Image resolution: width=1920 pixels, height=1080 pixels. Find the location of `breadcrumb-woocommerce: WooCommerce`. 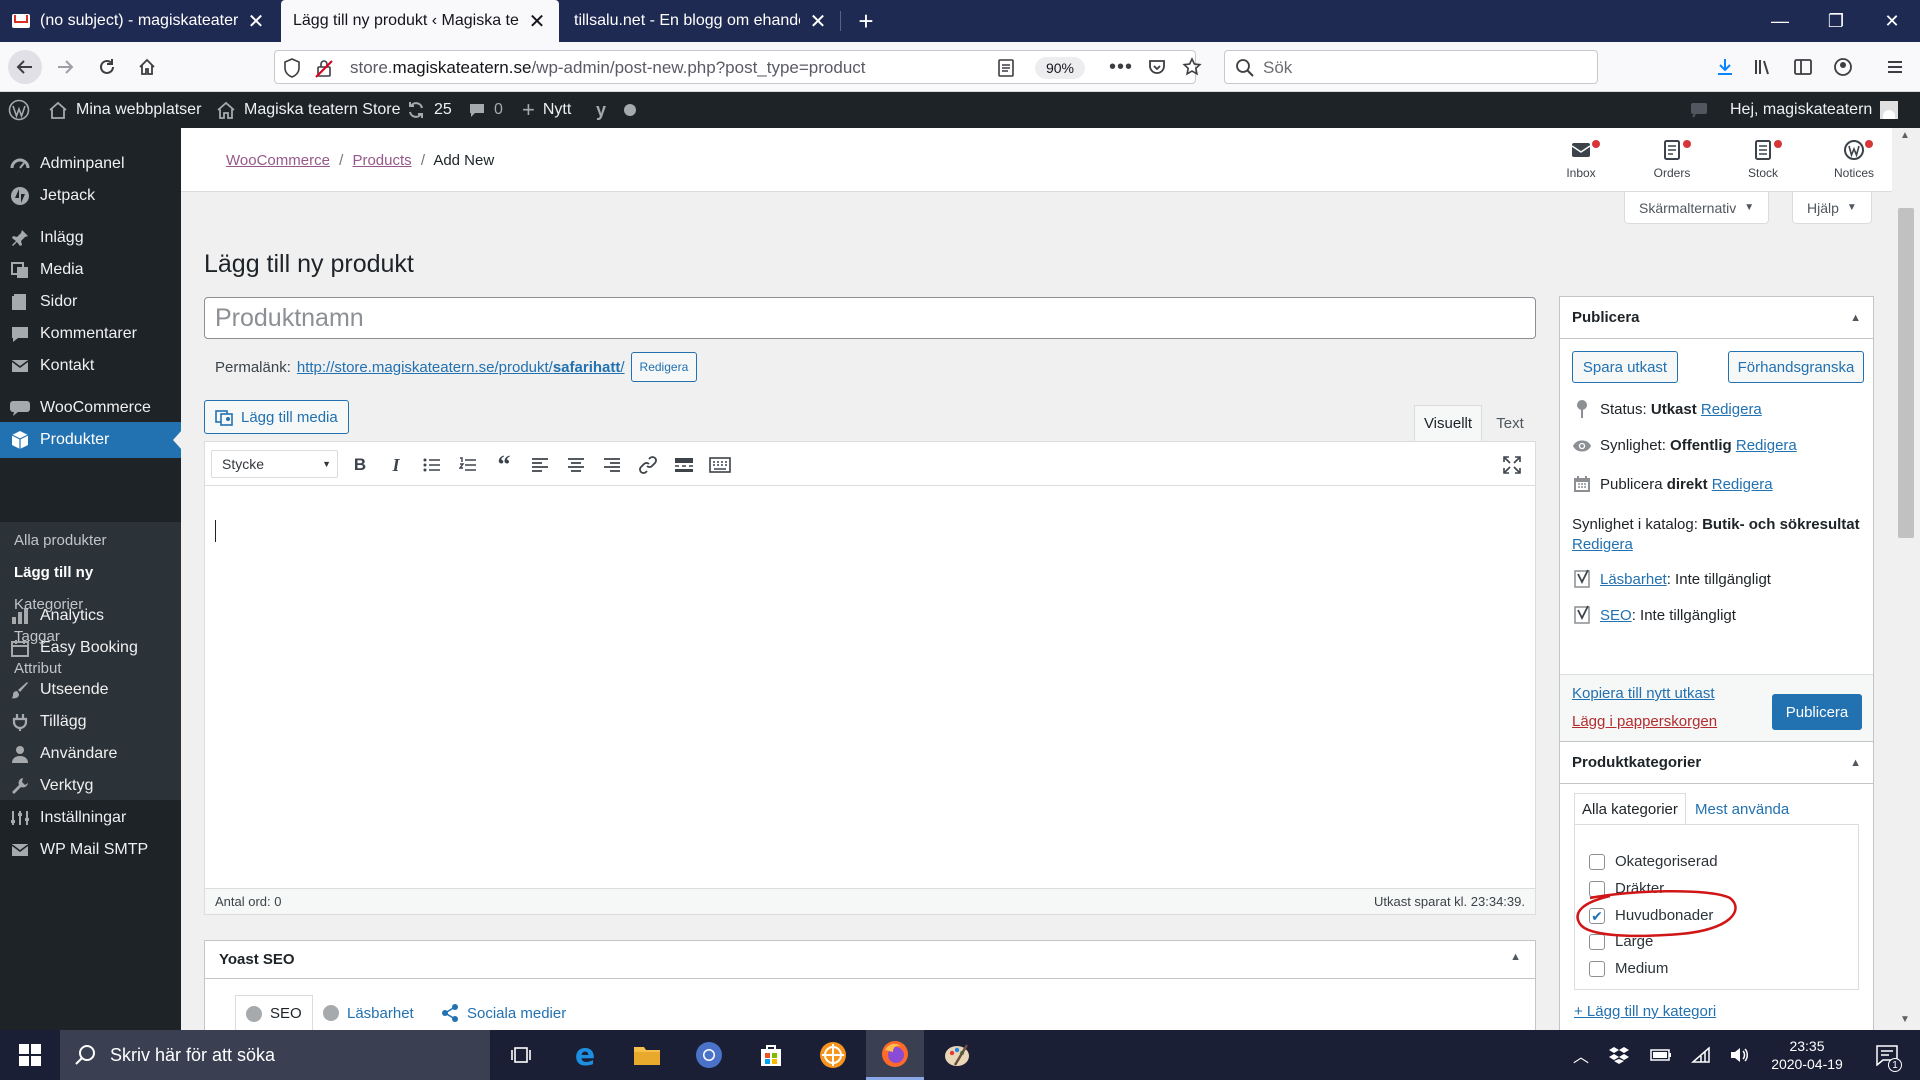

breadcrumb-woocommerce: WooCommerce is located at coordinates (278, 160).